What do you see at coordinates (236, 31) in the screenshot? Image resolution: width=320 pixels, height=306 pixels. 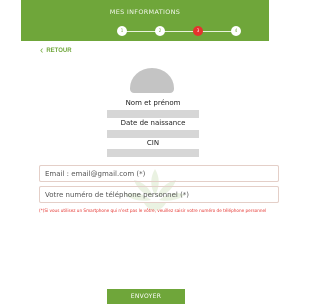 I see `step-4: 4` at bounding box center [236, 31].